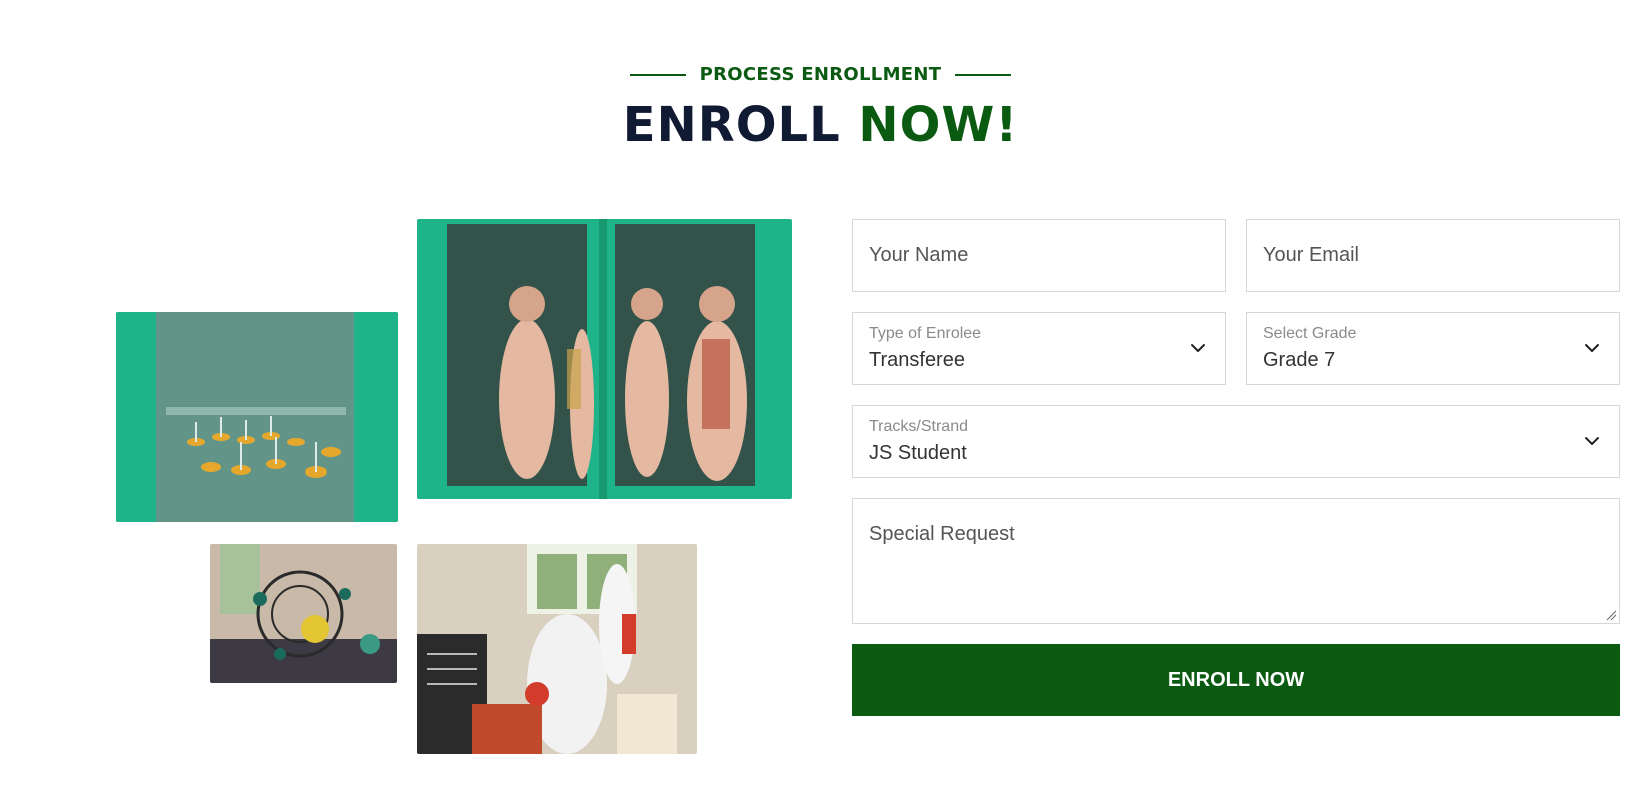 This screenshot has width=1641, height=811. What do you see at coordinates (1311, 255) in the screenshot?
I see `email-placeholder: Your Email` at bounding box center [1311, 255].